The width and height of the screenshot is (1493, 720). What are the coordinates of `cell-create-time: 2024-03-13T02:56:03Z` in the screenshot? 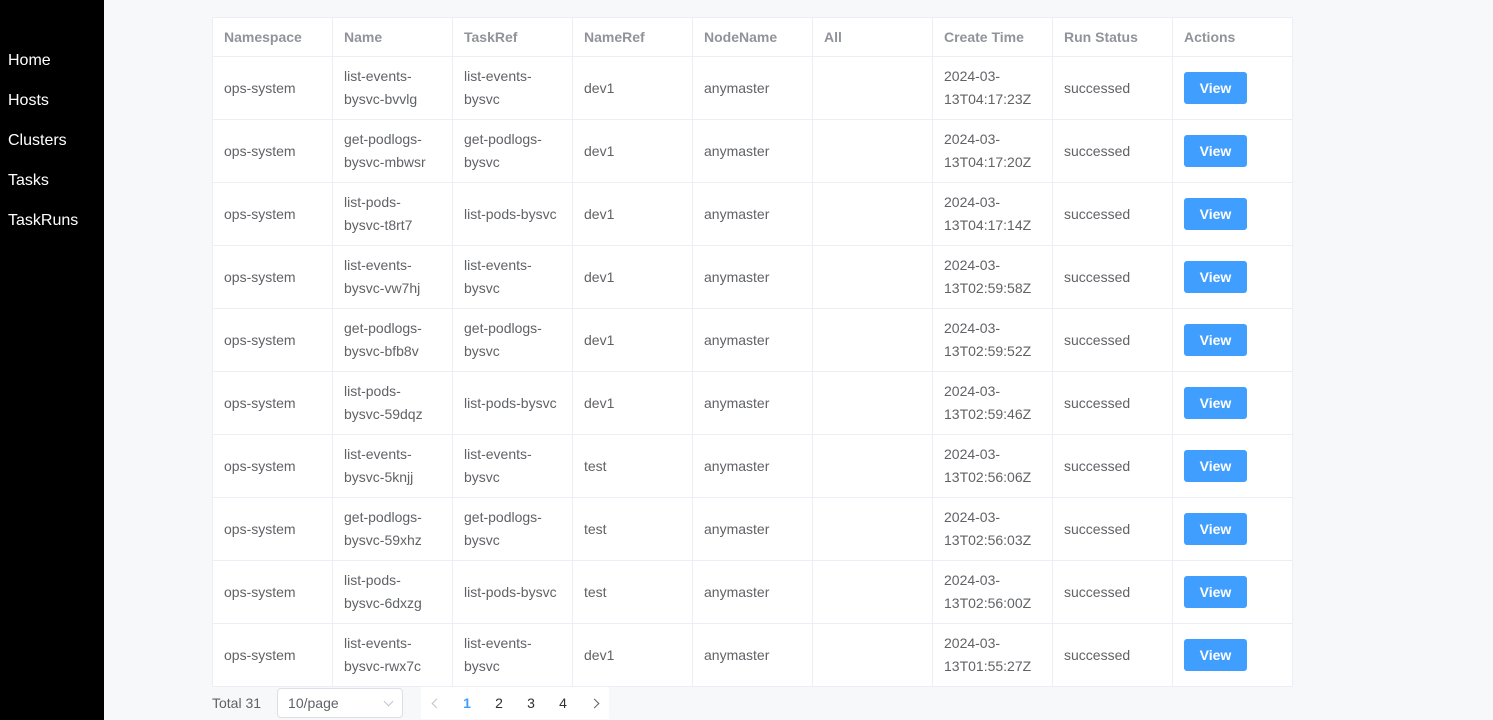 It's located at (992, 529).